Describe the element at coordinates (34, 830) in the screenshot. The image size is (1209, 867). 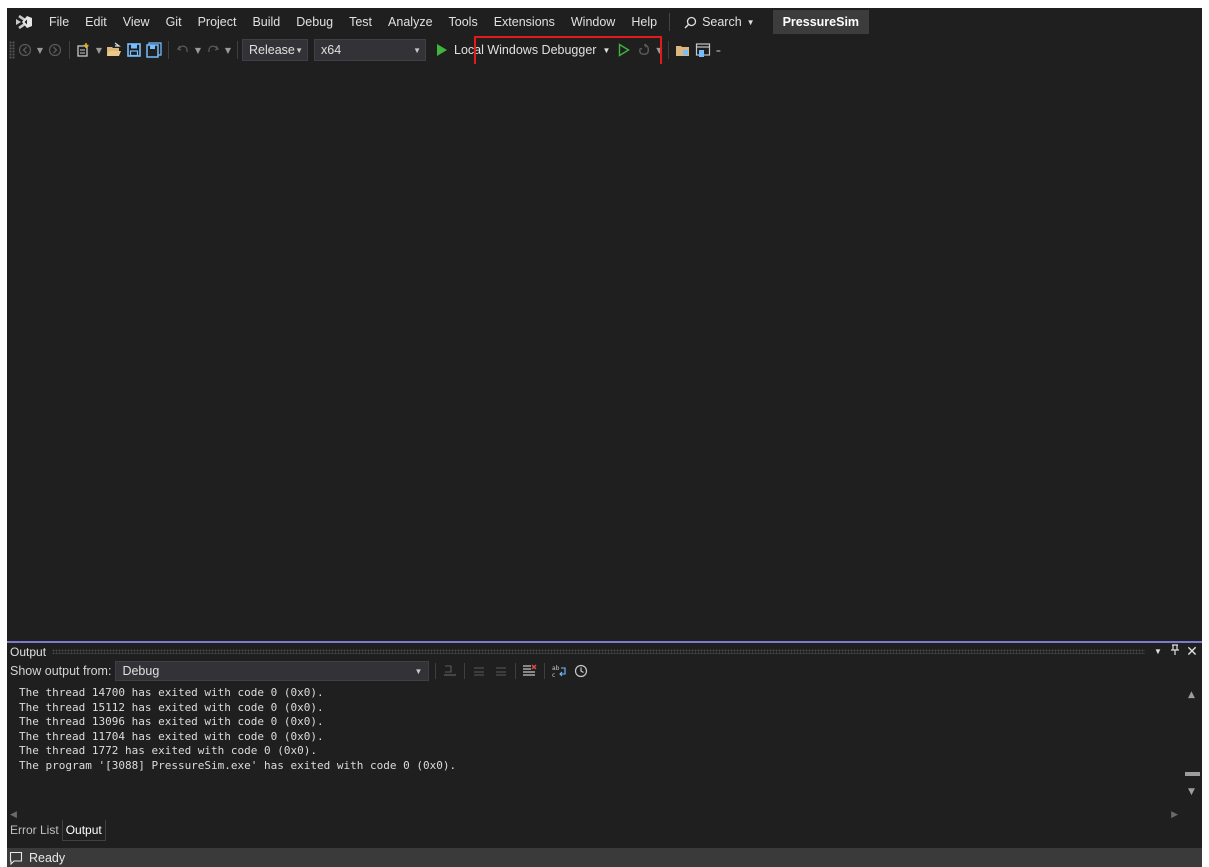
I see `tab-error-list: Error List` at that location.